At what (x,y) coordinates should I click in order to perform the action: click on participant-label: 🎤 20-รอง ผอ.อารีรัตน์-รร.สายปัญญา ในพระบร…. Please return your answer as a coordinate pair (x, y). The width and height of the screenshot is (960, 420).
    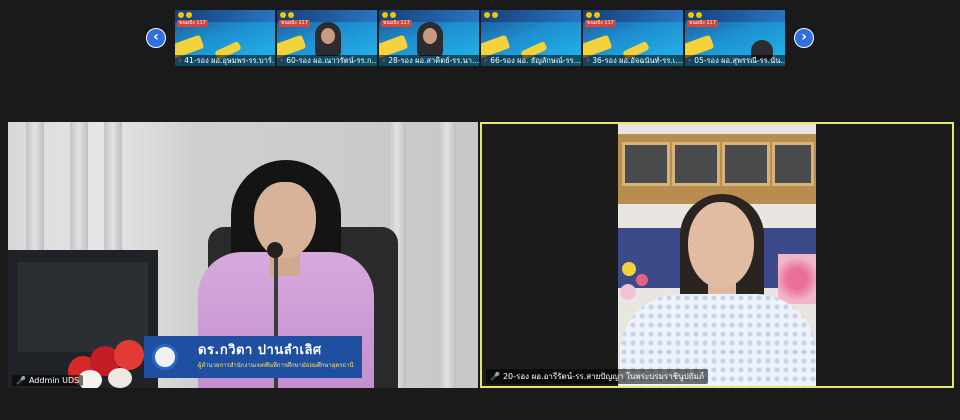
    Looking at the image, I should click on (597, 376).